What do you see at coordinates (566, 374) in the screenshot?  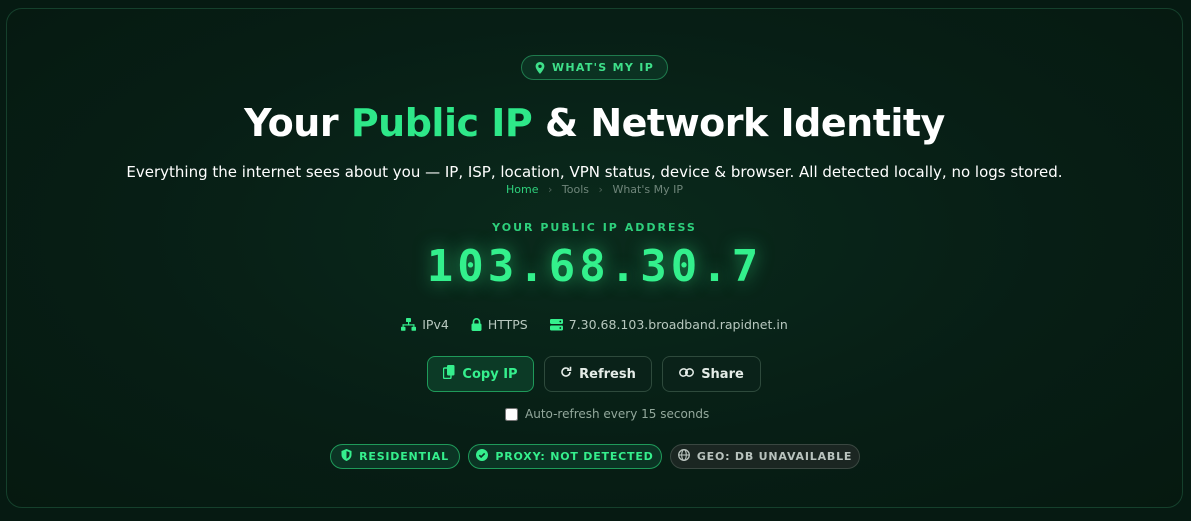 I see `refresh-icon` at bounding box center [566, 374].